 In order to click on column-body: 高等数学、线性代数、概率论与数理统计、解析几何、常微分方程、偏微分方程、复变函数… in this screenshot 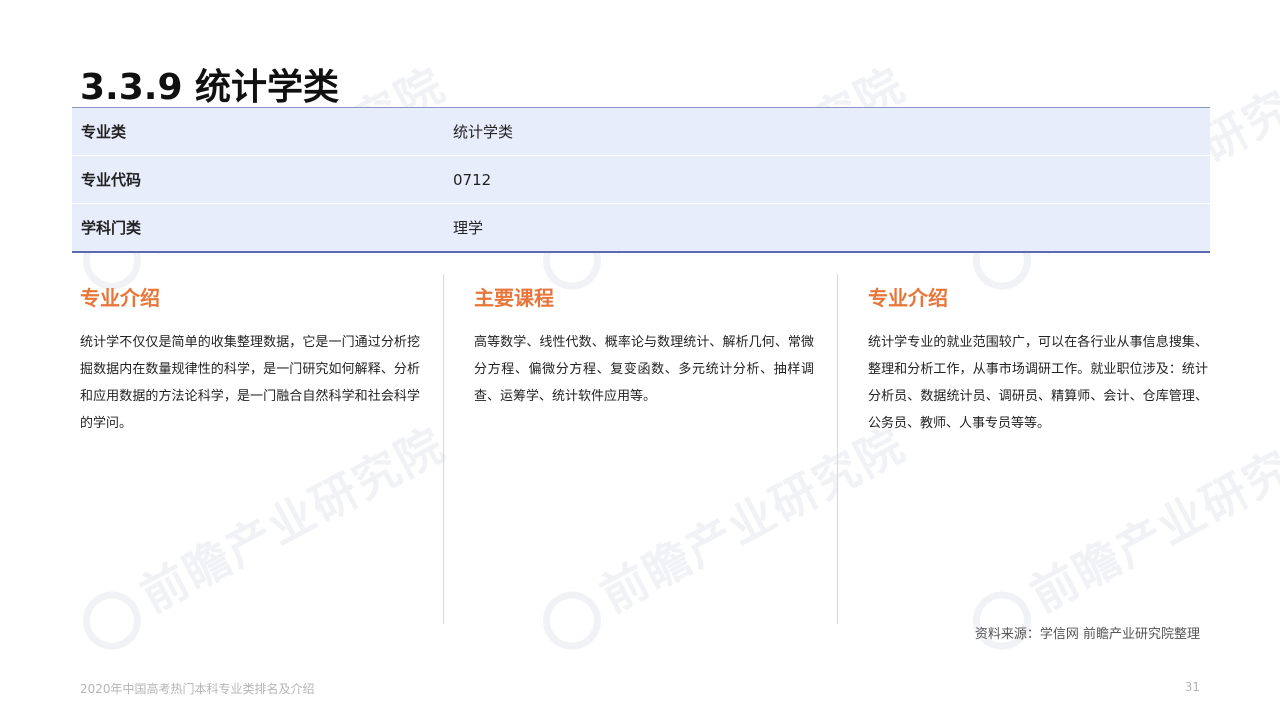, I will do `click(644, 369)`.